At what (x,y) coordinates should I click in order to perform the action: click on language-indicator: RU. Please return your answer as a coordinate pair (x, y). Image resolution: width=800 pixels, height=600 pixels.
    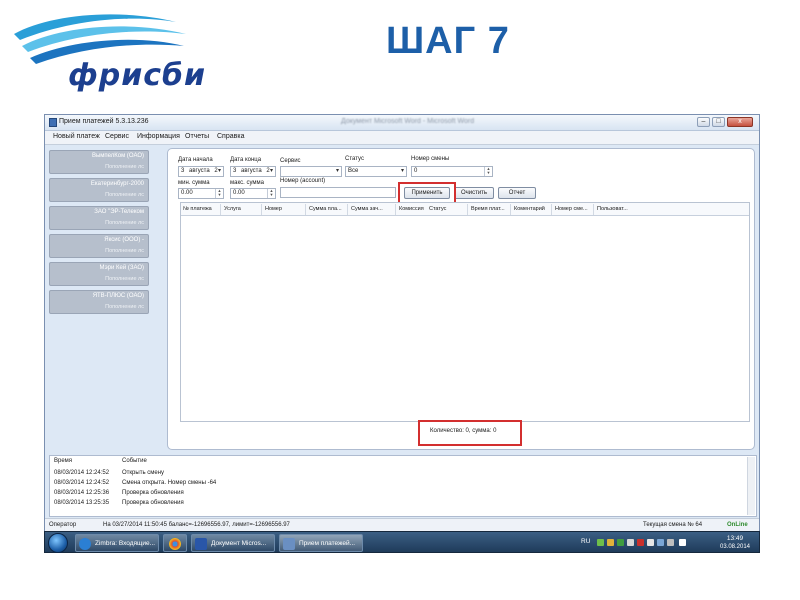
    Looking at the image, I should click on (585, 541).